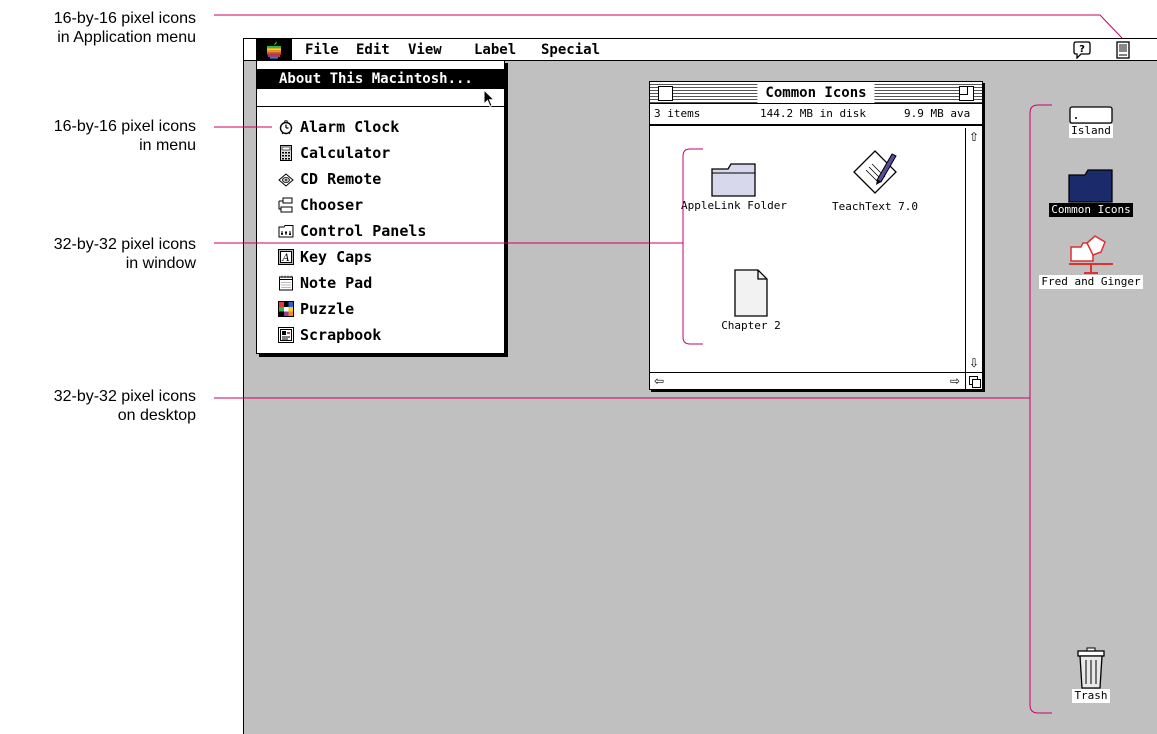  What do you see at coordinates (327, 309) in the screenshot?
I see `menu-item-label: Puzzle` at bounding box center [327, 309].